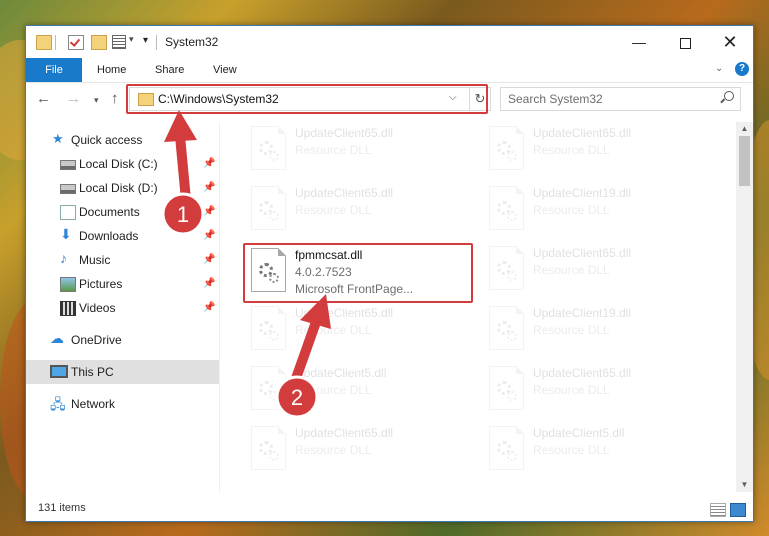 This screenshot has height=536, width=769. Describe the element at coordinates (169, 70) in the screenshot. I see `tab-share: Share` at that location.